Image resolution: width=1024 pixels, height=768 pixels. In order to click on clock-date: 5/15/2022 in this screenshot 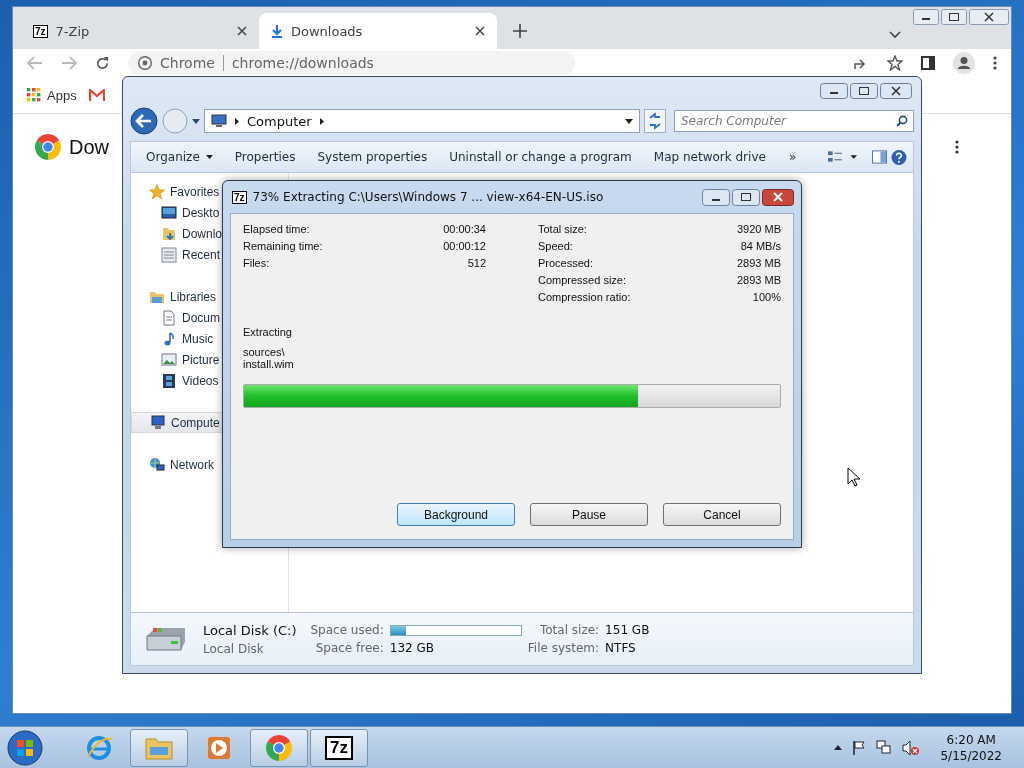, I will do `click(971, 755)`.